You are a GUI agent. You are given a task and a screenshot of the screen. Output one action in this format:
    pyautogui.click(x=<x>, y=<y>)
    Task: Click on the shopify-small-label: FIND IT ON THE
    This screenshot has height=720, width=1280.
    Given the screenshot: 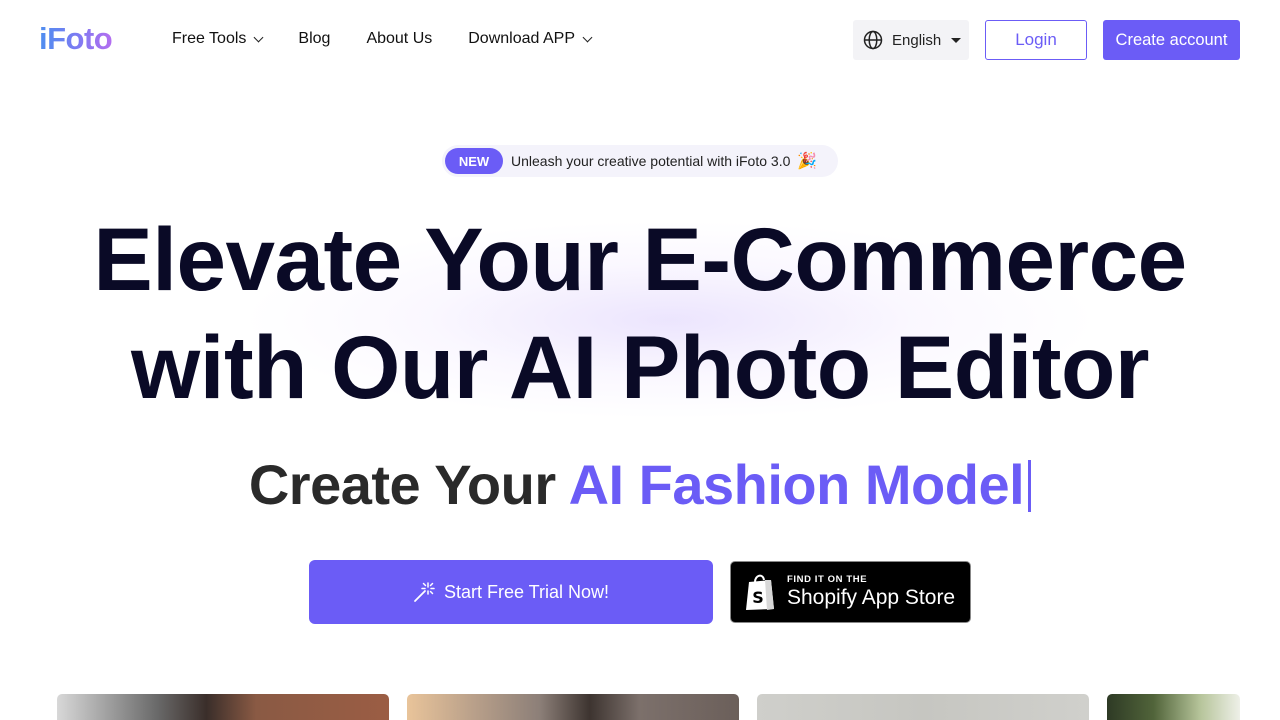 What is the action you would take?
    pyautogui.click(x=827, y=579)
    